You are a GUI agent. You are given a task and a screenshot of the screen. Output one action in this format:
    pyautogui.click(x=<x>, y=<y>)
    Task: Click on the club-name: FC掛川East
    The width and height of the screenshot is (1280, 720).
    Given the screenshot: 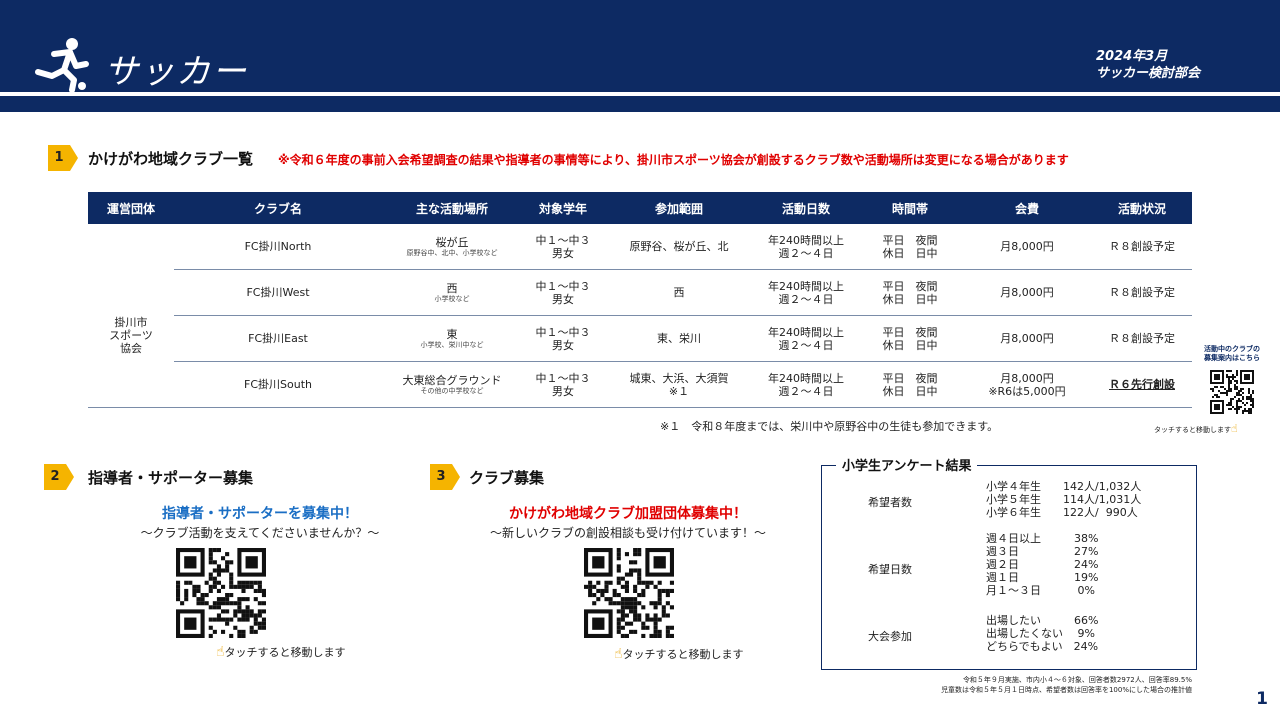 What is the action you would take?
    pyautogui.click(x=278, y=338)
    